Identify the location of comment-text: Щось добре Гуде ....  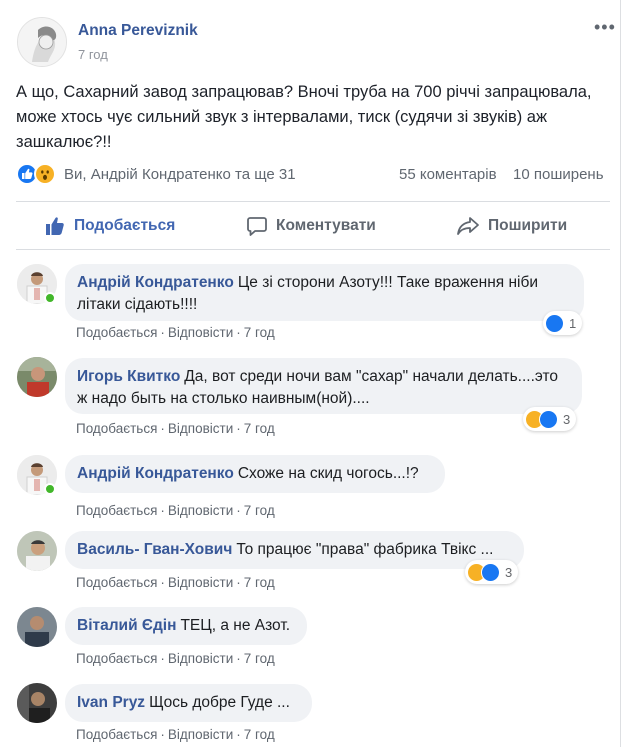
(219, 702).